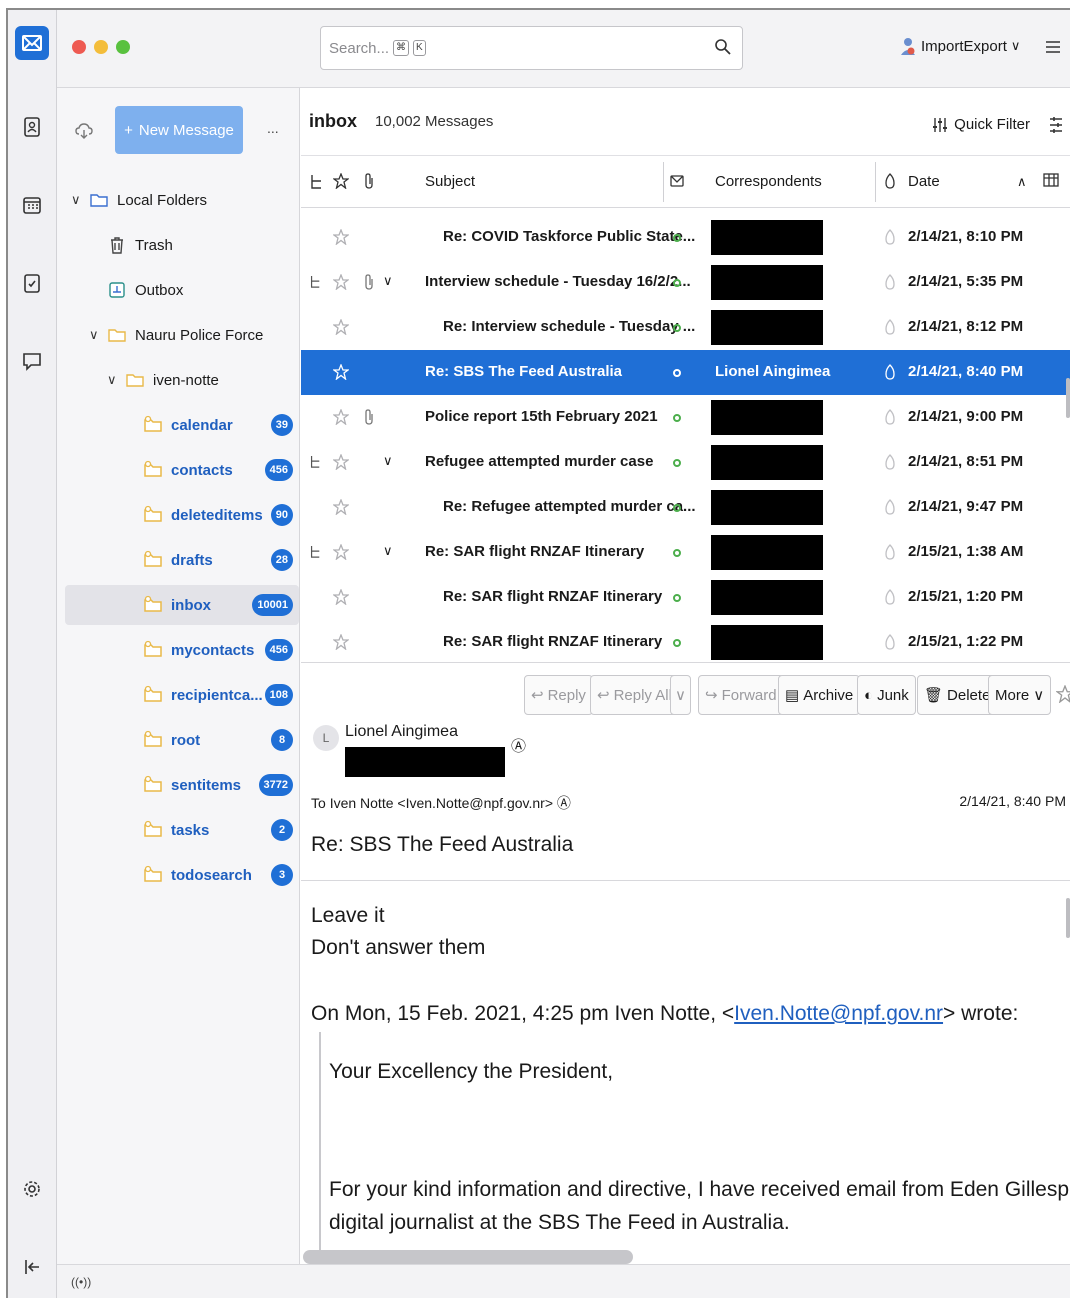 This screenshot has width=1070, height=1298. Describe the element at coordinates (741, 695) in the screenshot. I see `forward-button: ↪ Forward` at that location.